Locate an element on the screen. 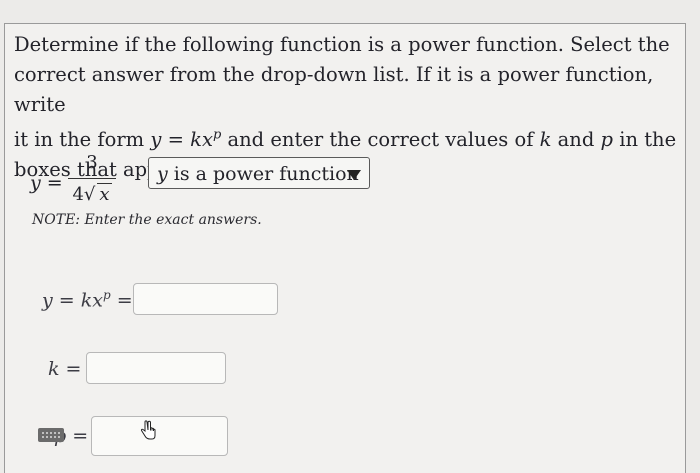 This screenshot has height=473, width=700. k-answer-input is located at coordinates (156, 368).